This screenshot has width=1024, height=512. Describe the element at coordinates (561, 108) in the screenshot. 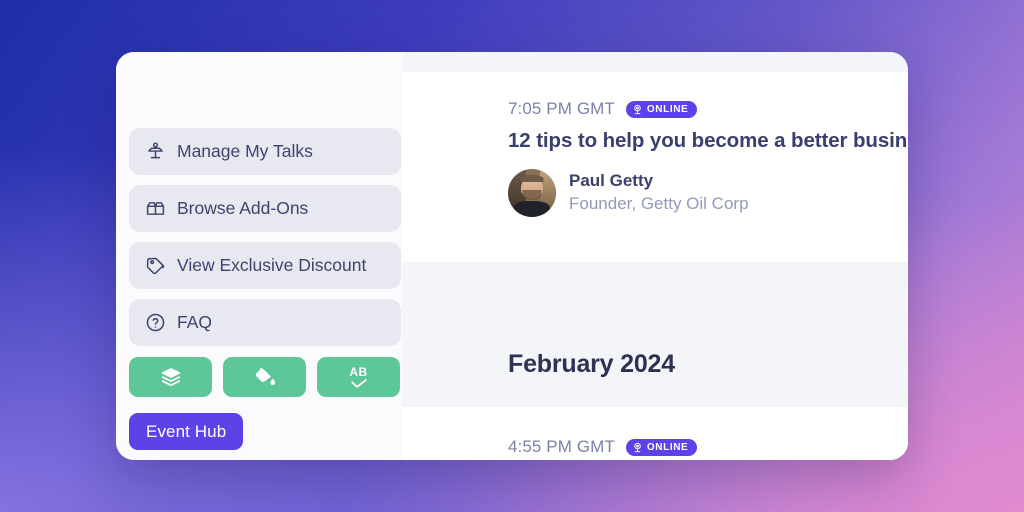

I see `session-time: 7:05 PM GMT` at that location.